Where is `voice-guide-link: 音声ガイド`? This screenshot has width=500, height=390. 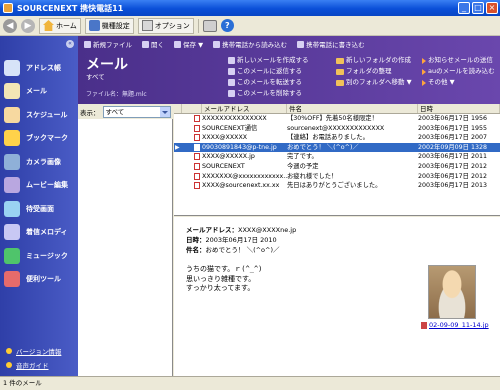 voice-guide-link: 音声ガイド is located at coordinates (33, 365).